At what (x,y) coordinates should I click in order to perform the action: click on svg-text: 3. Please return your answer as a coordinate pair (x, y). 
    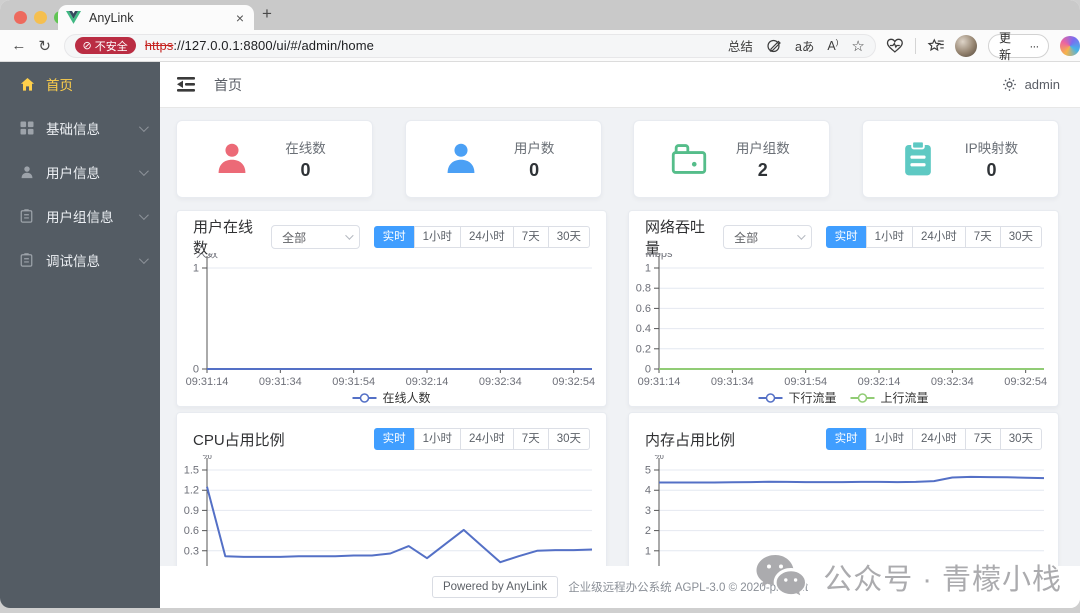
    Looking at the image, I should click on (648, 511).